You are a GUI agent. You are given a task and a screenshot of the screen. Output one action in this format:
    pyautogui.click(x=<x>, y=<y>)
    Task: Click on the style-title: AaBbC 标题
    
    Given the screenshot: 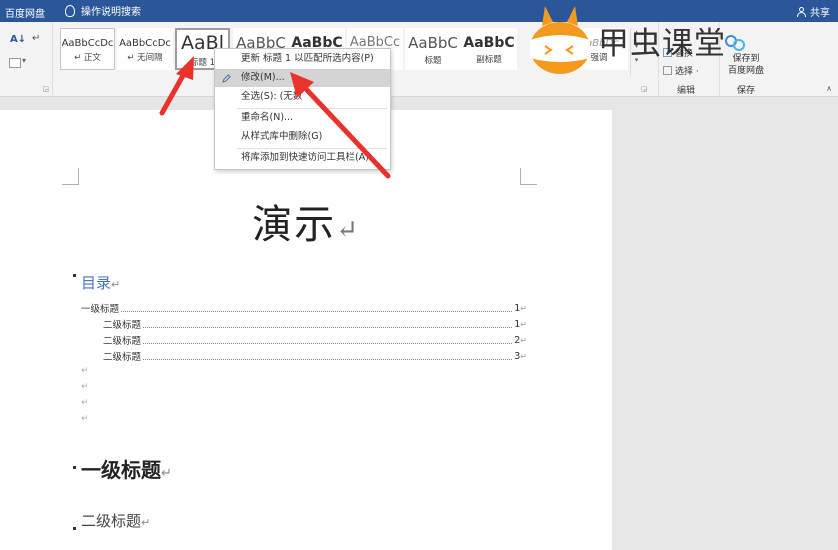 What is the action you would take?
    pyautogui.click(x=433, y=49)
    